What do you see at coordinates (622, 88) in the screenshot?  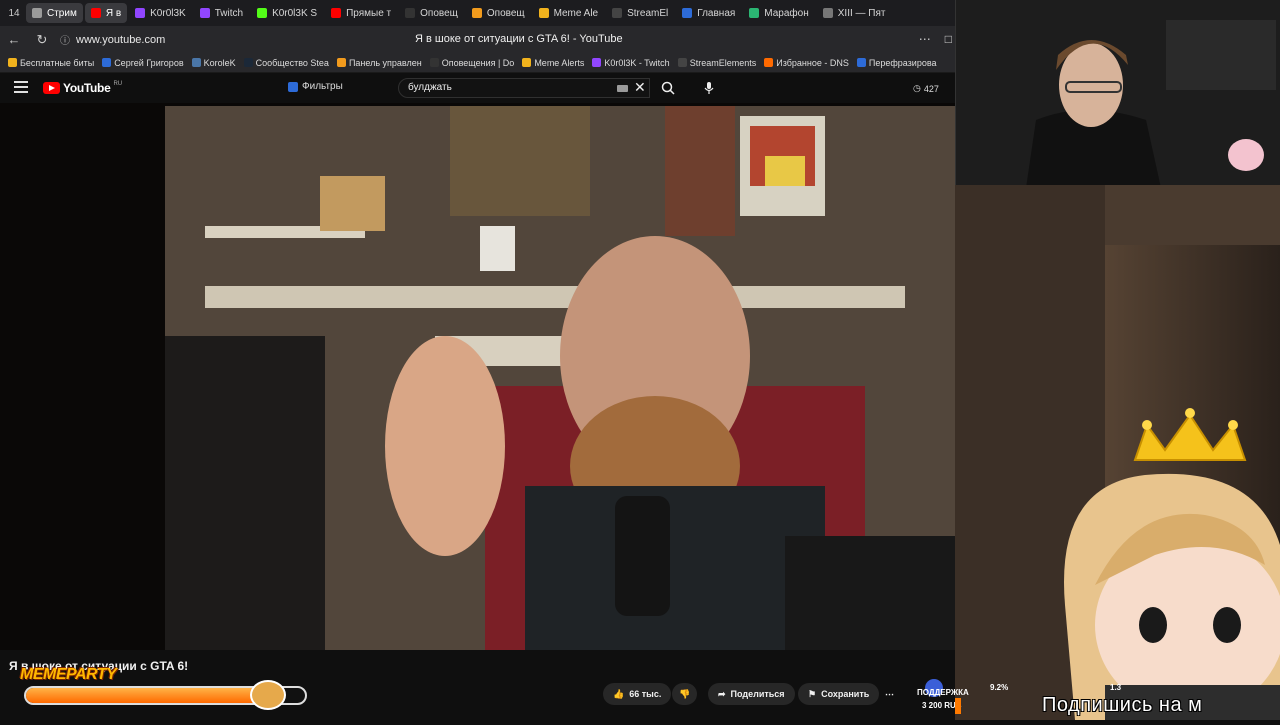 I see `keyboard-icon` at bounding box center [622, 88].